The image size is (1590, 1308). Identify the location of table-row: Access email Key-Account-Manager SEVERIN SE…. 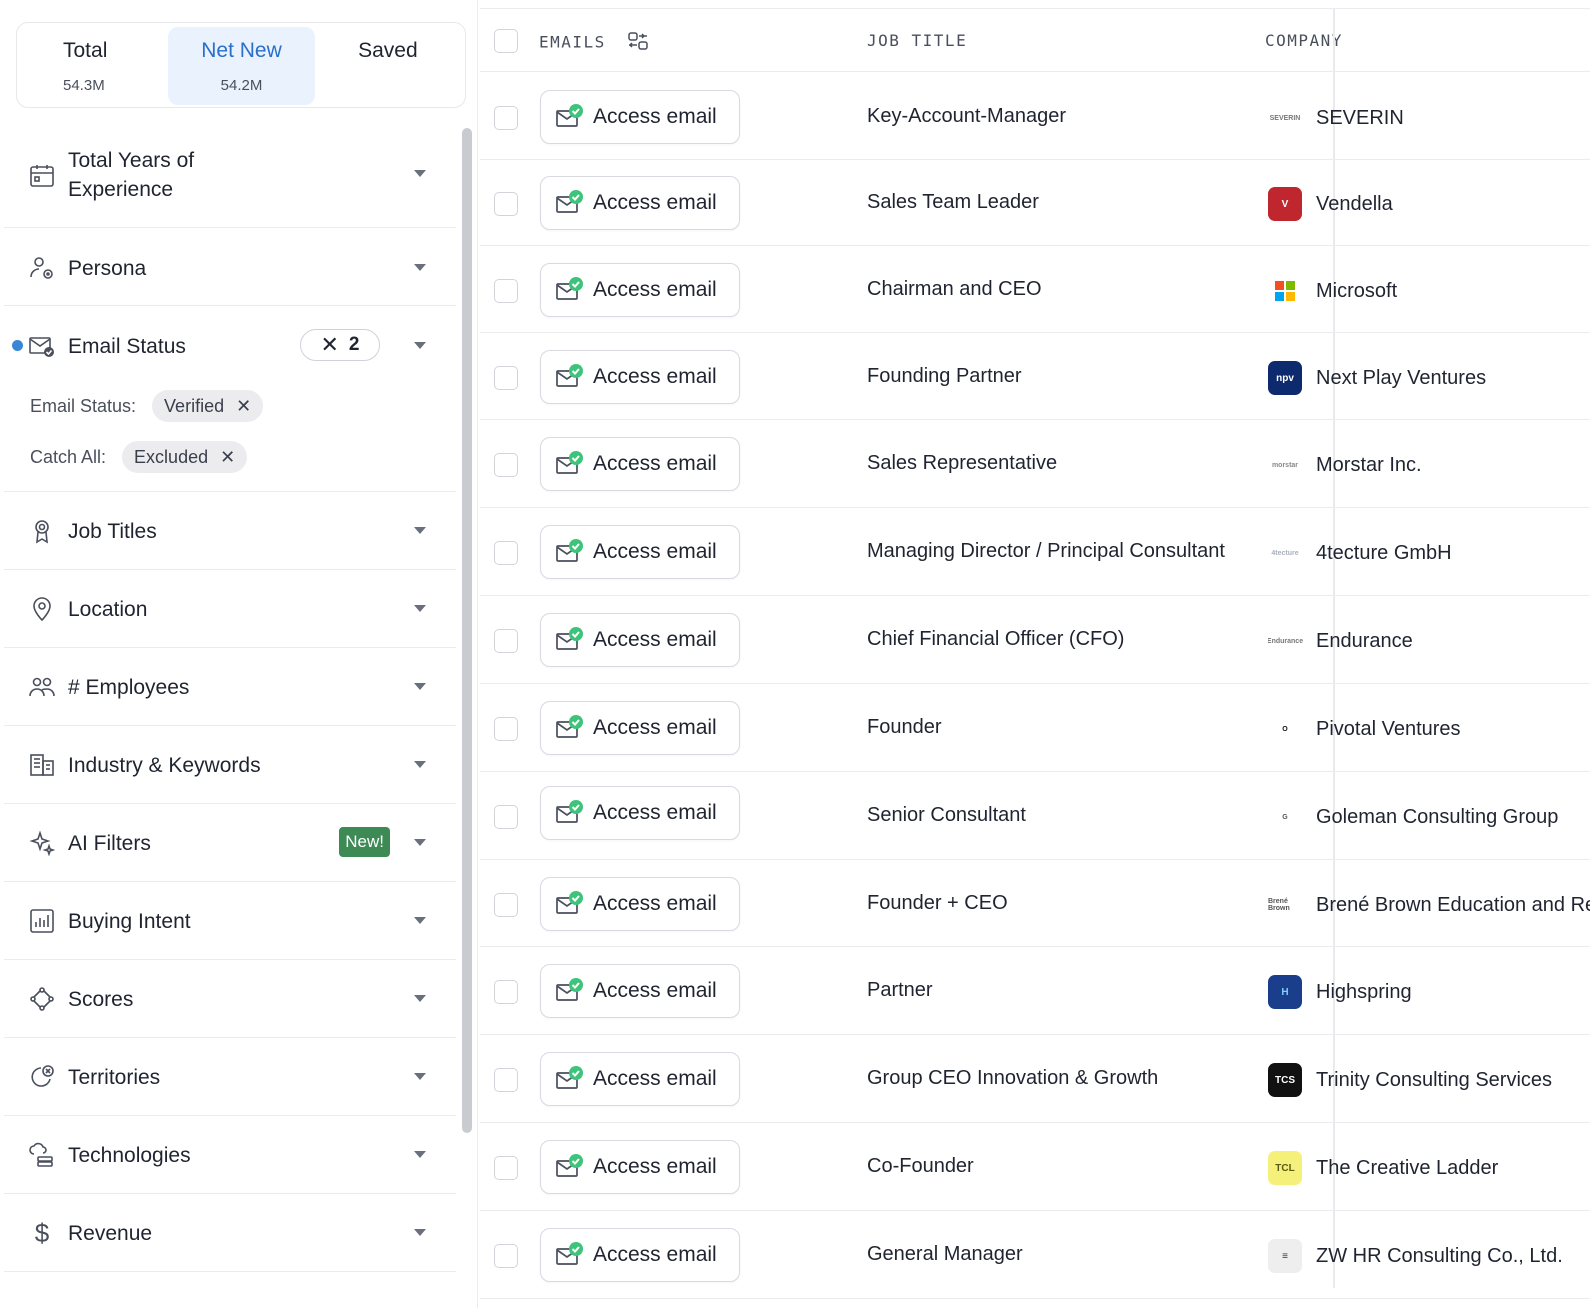
(1035, 116).